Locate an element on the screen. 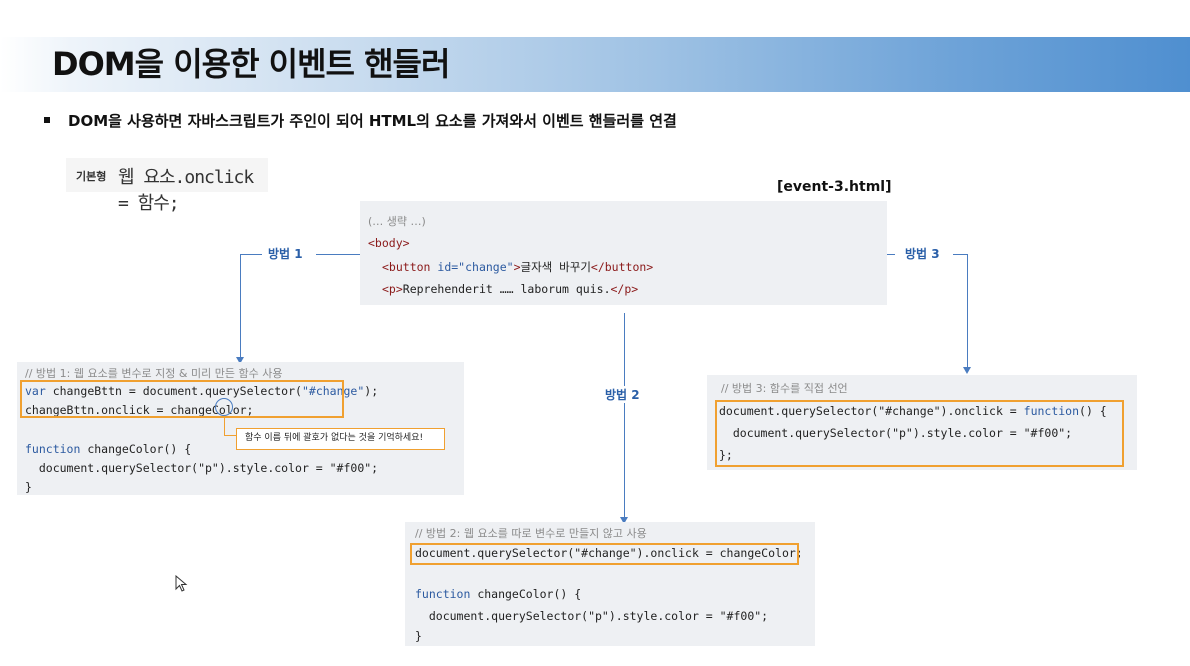 This screenshot has height=666, width=1190. bullet-icon is located at coordinates (47, 119).